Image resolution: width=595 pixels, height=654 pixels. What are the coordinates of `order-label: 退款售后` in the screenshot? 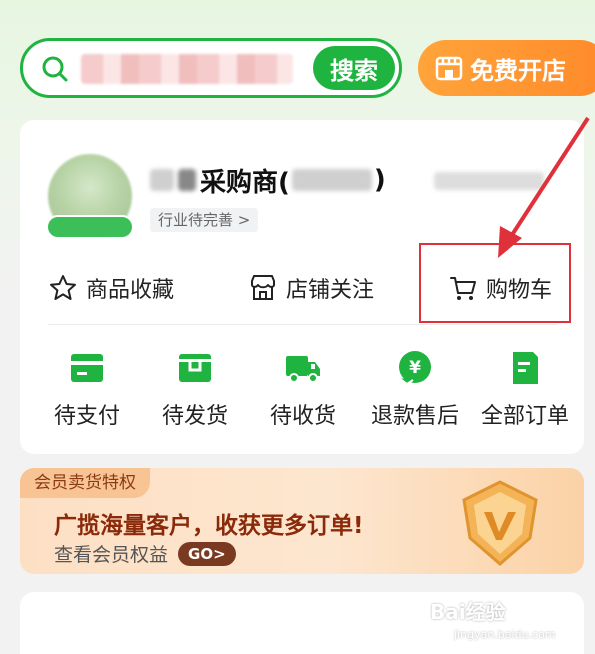 It's located at (414, 416).